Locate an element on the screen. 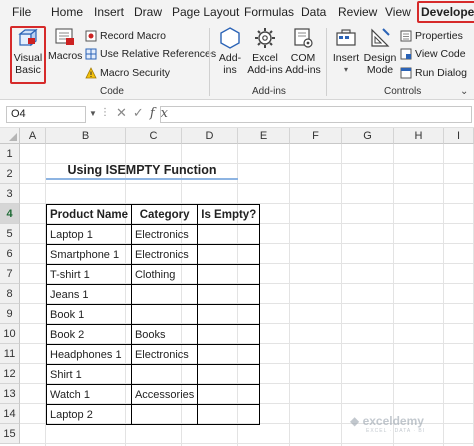 Image resolution: width=474 pixels, height=446 pixels. row-header-14: 14 is located at coordinates (10, 414).